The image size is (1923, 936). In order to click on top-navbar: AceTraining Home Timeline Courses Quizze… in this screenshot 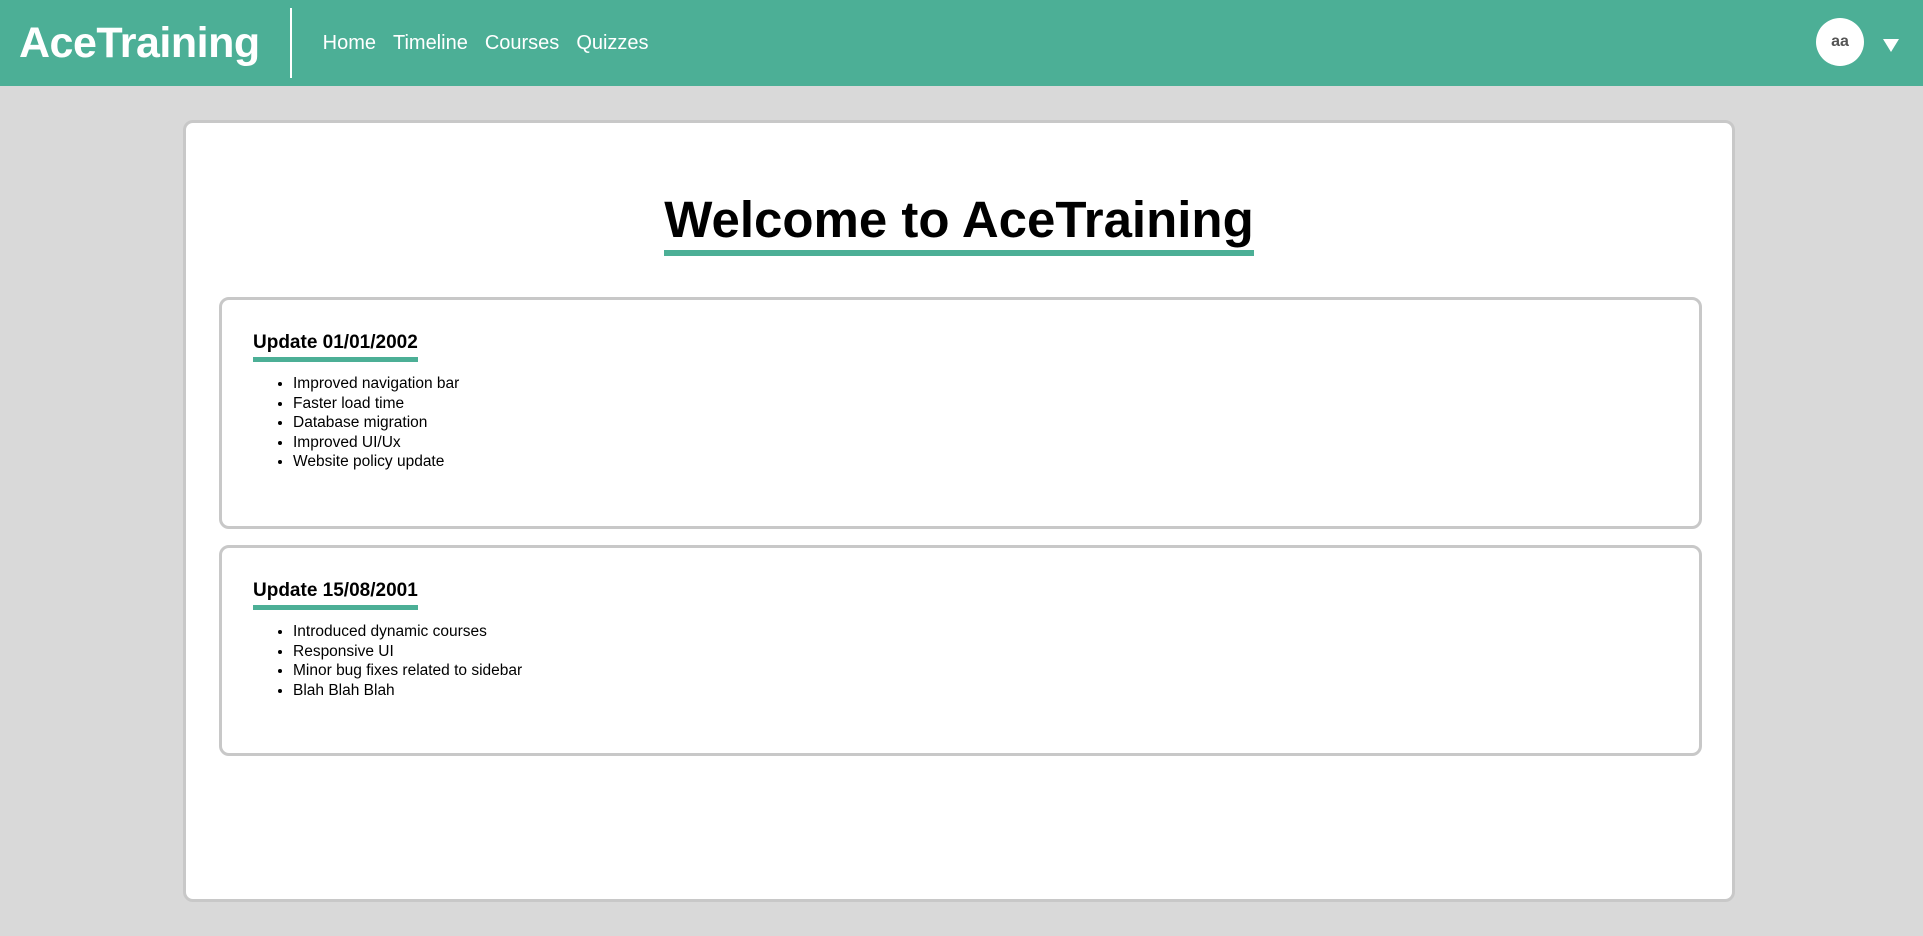, I will do `click(961, 43)`.